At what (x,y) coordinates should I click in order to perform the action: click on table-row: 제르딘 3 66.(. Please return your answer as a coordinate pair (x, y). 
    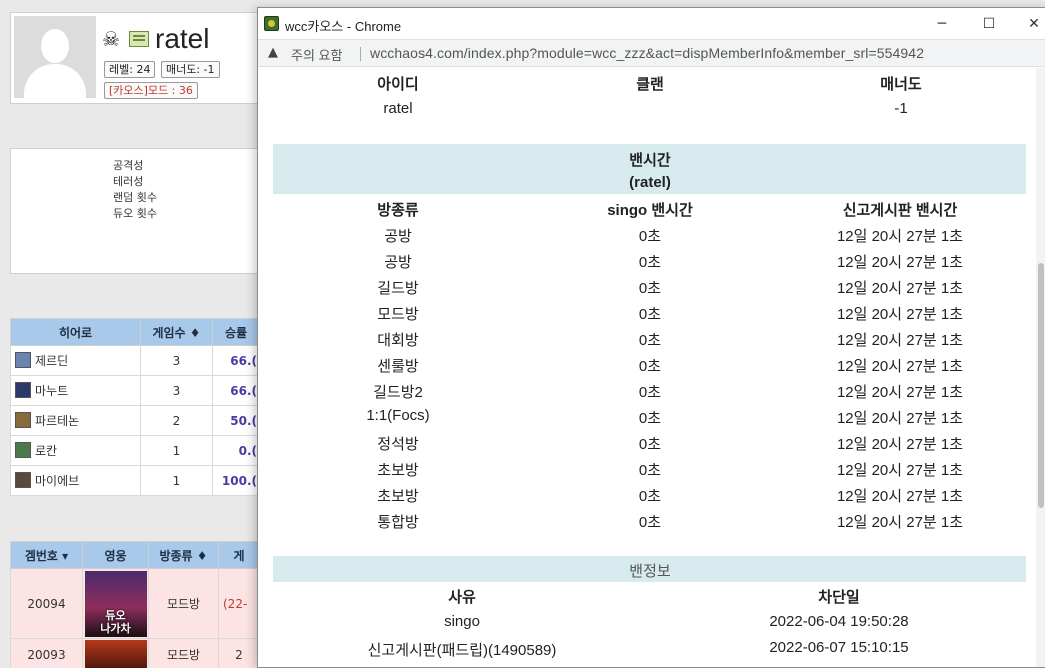
    Looking at the image, I should click on (135, 360).